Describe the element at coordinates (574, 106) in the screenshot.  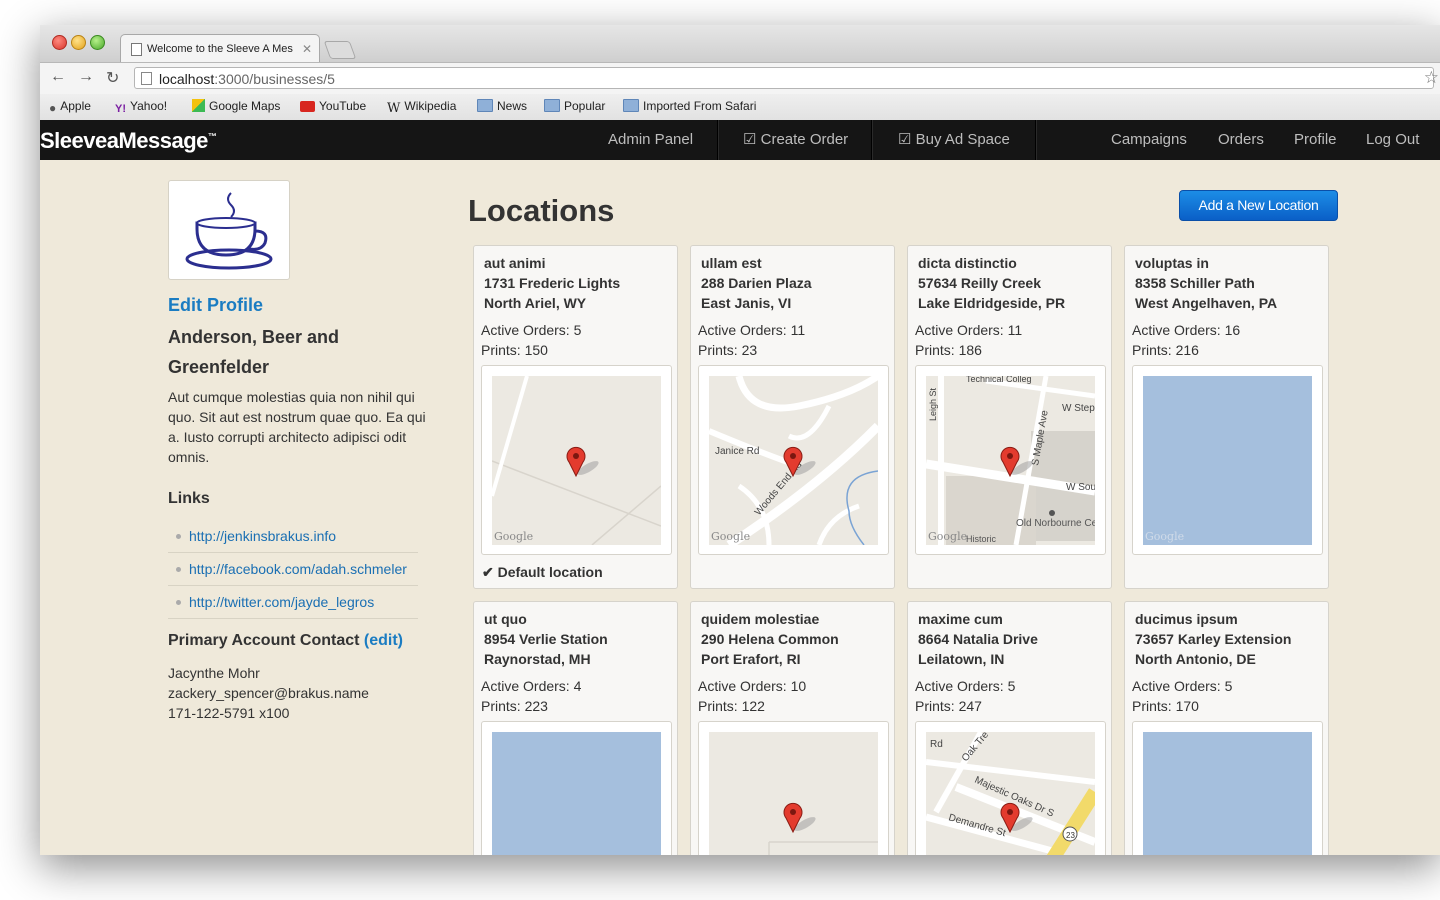
I see `bookmark-folder-popular: Popular` at that location.